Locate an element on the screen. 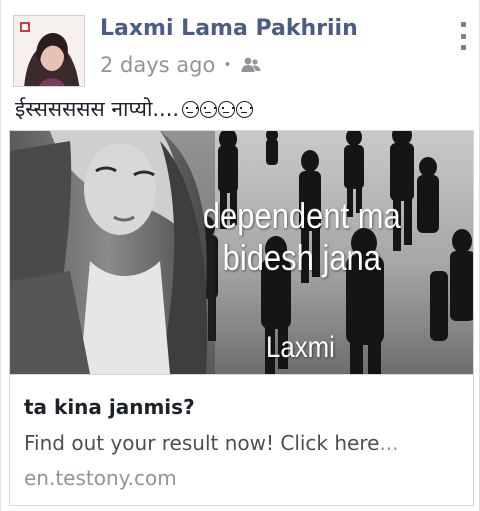 The image size is (480, 511). post-meta: 2 days ago • is located at coordinates (181, 65).